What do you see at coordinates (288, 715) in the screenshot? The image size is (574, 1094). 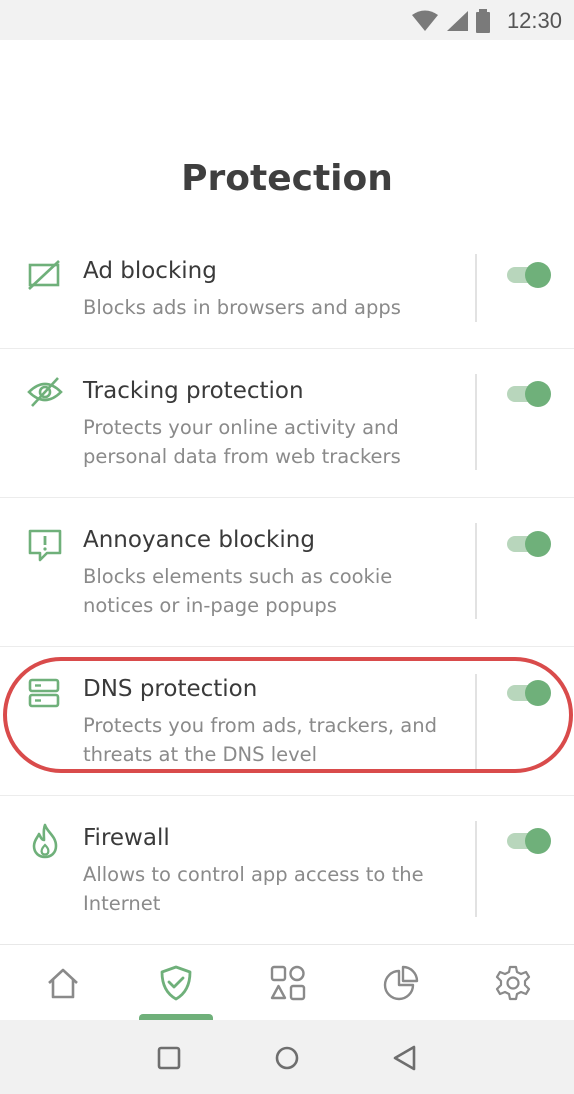 I see `dns-protection-highlight` at bounding box center [288, 715].